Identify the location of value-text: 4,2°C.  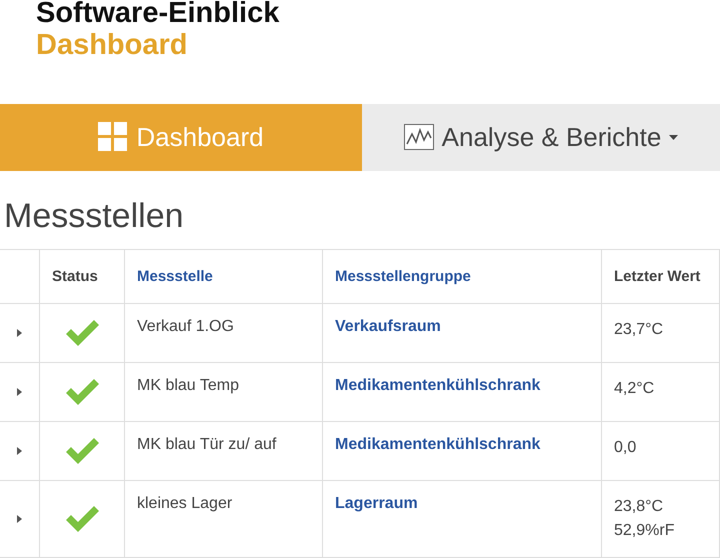
(635, 389).